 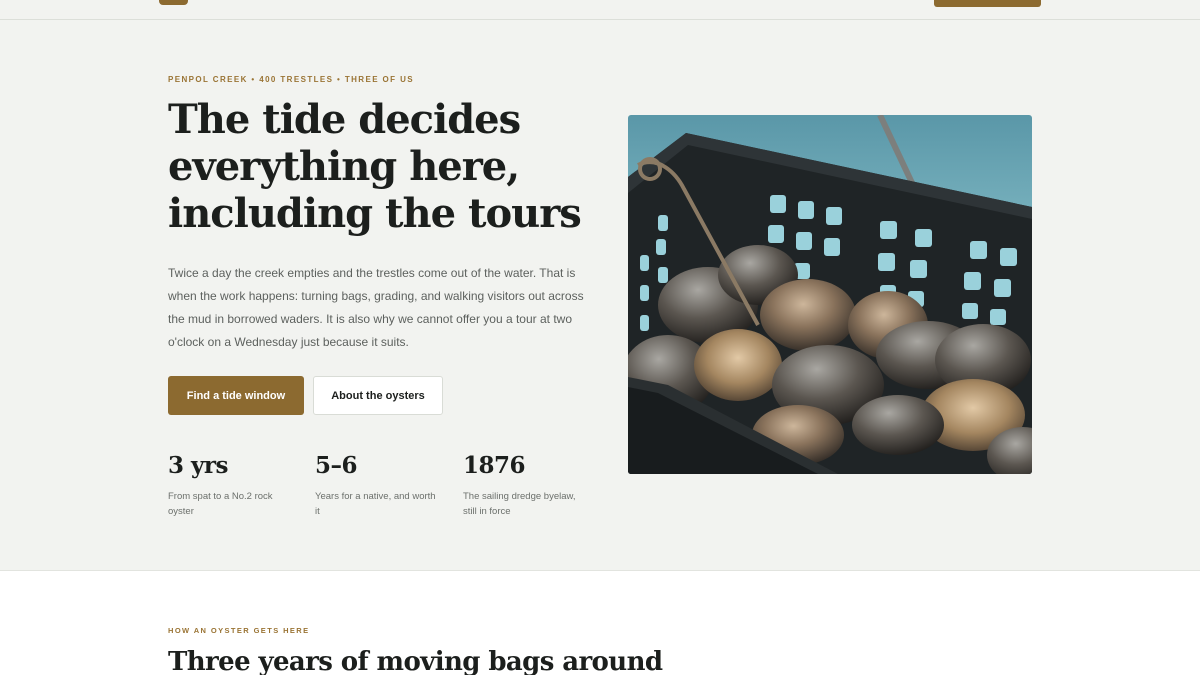 I want to click on stat-value: 1876, so click(x=494, y=465).